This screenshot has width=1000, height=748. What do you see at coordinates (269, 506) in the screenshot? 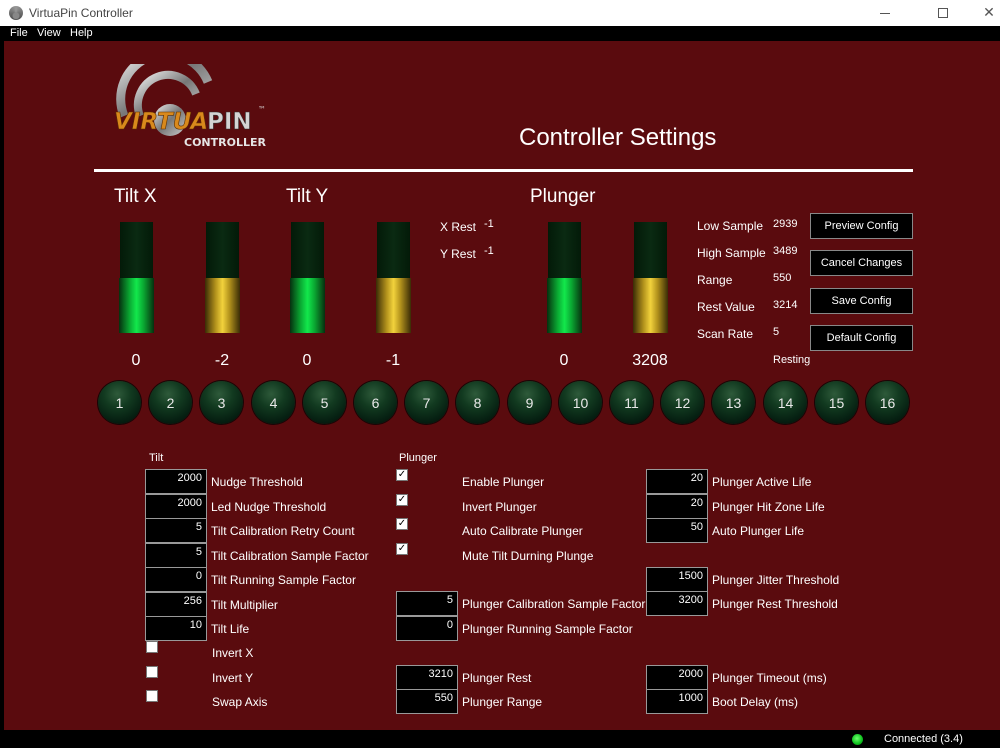
I see `field-label: Led Nudge Threshold` at bounding box center [269, 506].